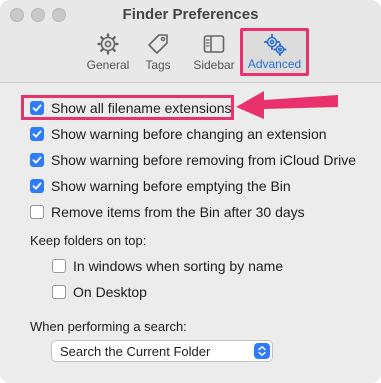 This screenshot has height=383, width=381. Describe the element at coordinates (37, 212) in the screenshot. I see `checkbox-remove-after-30-days` at that location.